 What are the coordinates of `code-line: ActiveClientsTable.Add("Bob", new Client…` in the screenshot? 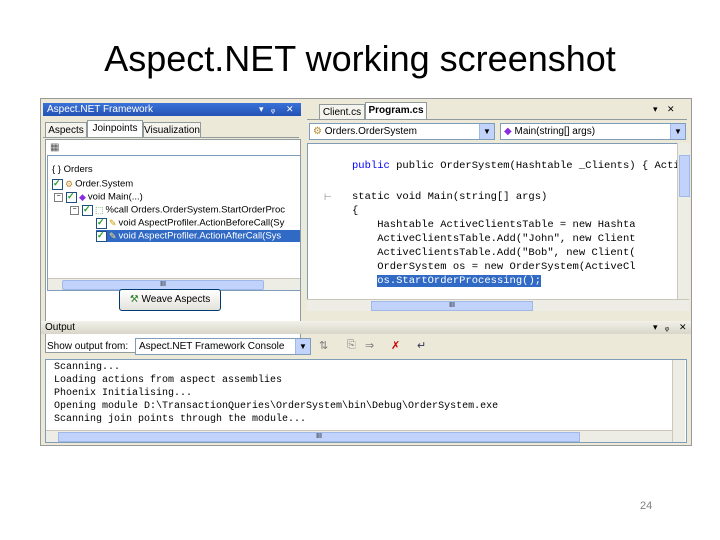 It's located at (494, 253).